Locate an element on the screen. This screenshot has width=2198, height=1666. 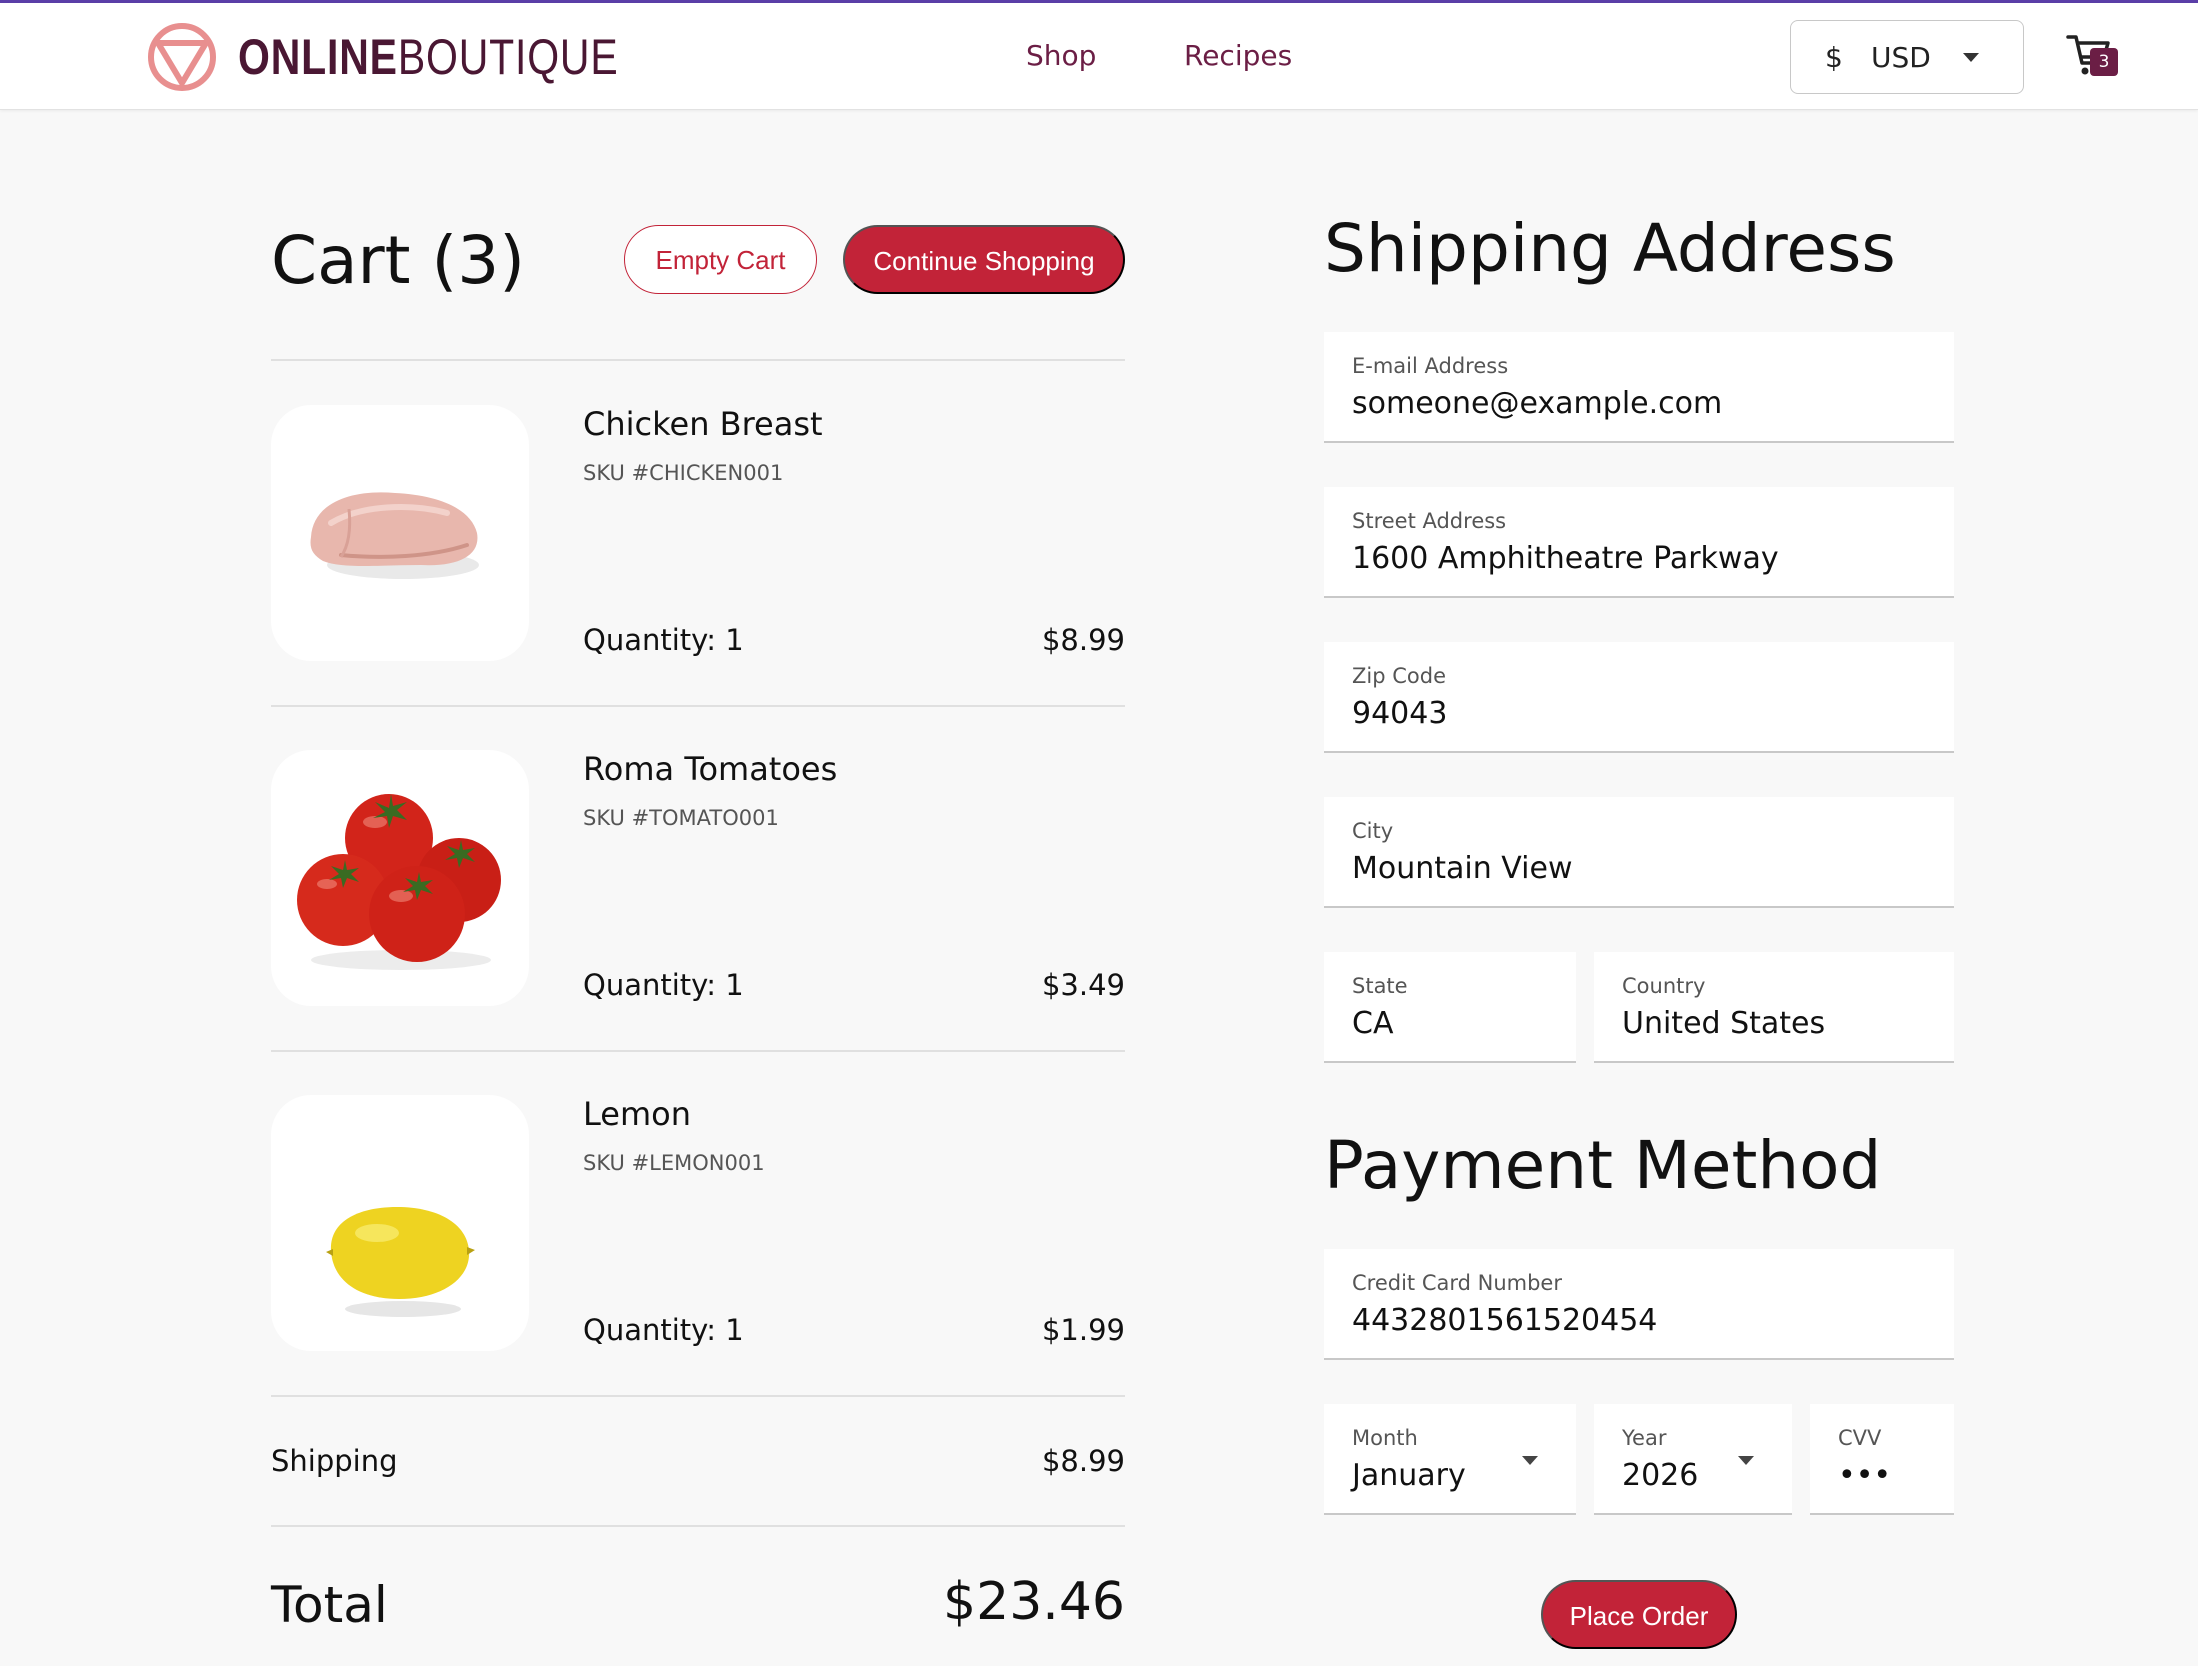
currency-symbol: $ is located at coordinates (1834, 57).